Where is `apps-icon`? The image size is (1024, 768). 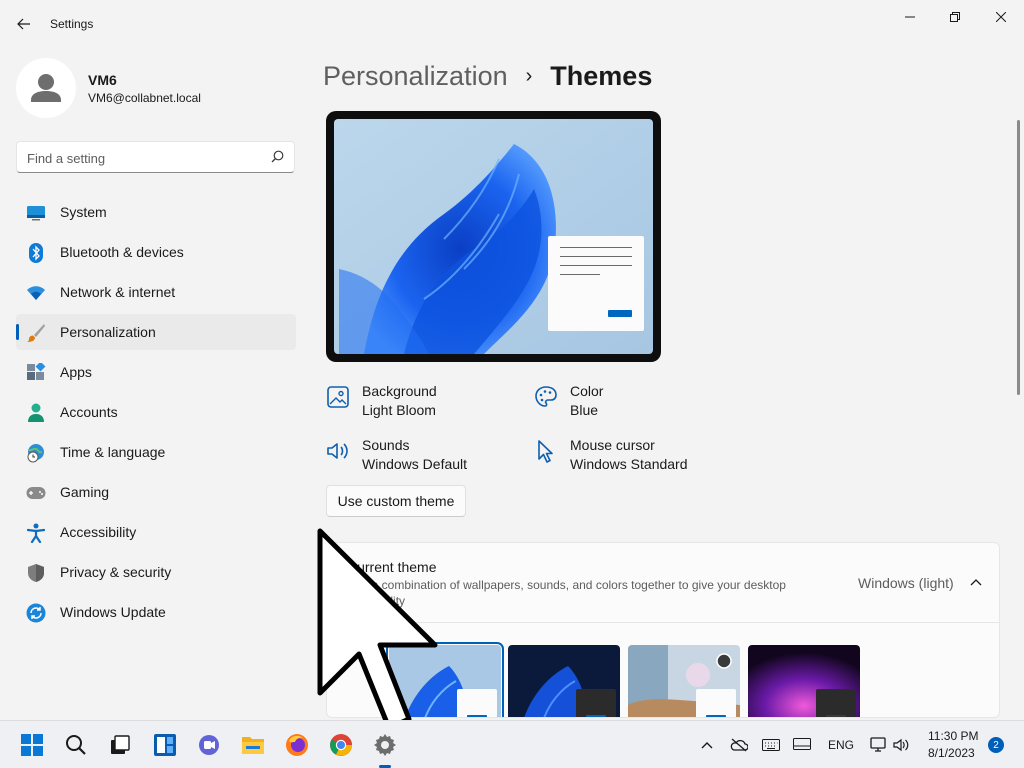 apps-icon is located at coordinates (36, 373).